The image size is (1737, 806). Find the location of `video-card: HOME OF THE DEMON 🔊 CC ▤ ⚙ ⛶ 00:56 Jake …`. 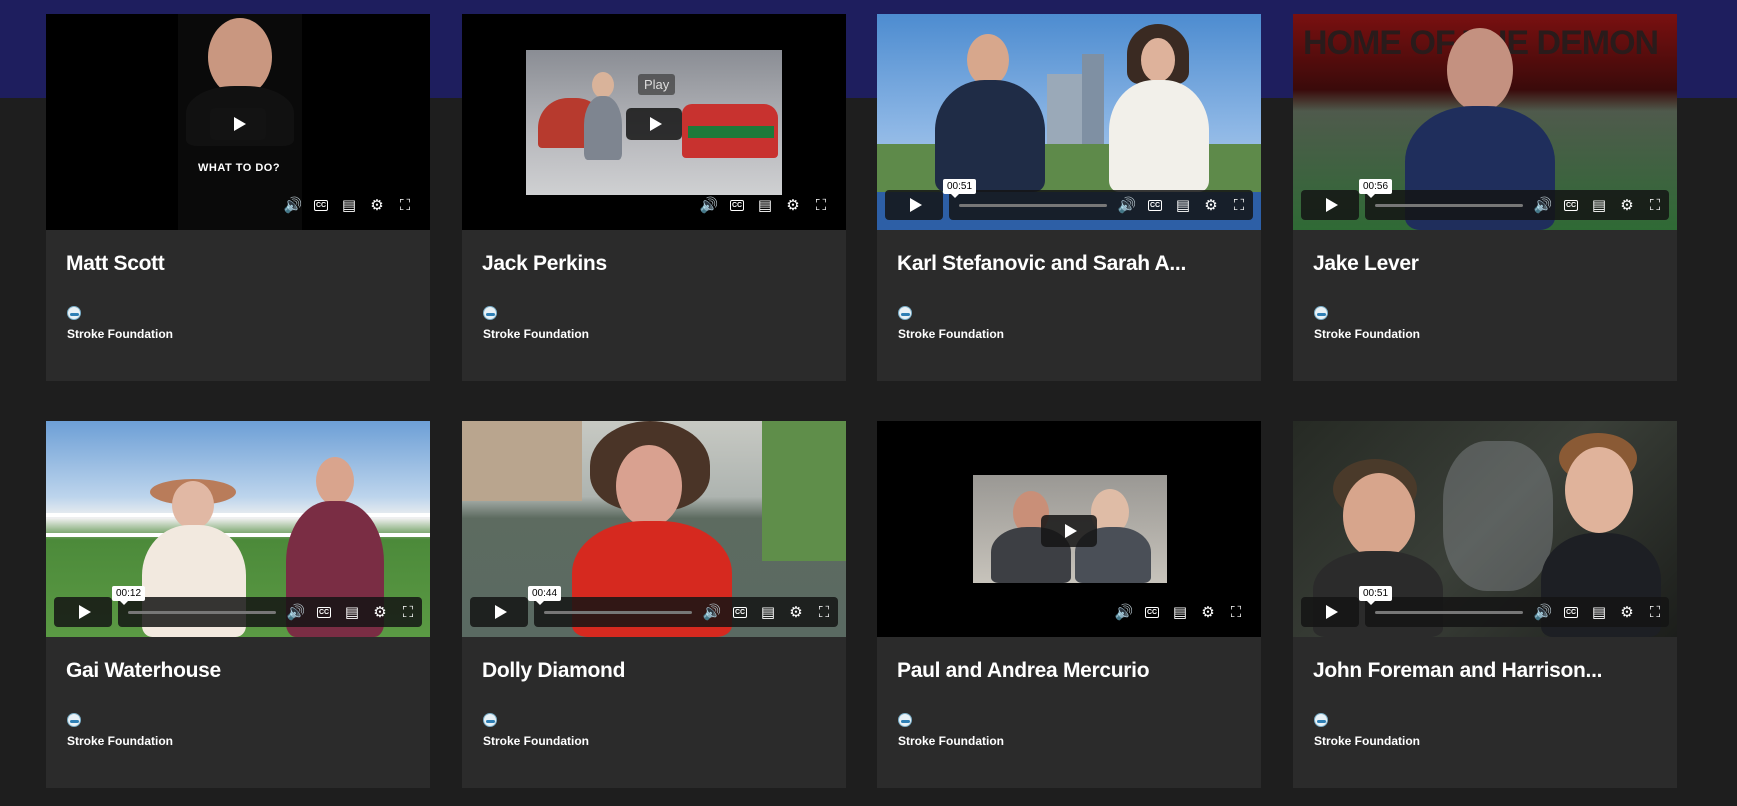

video-card: HOME OF THE DEMON 🔊 CC ▤ ⚙ ⛶ 00:56 Jake … is located at coordinates (1485, 197).